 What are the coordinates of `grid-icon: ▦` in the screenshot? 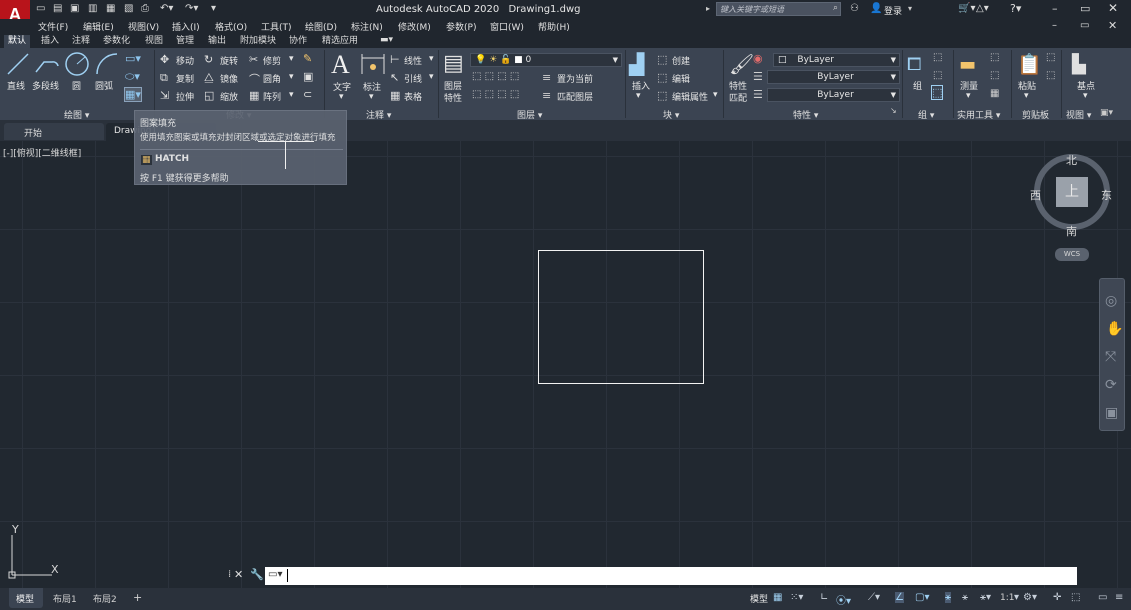 It's located at (777, 597).